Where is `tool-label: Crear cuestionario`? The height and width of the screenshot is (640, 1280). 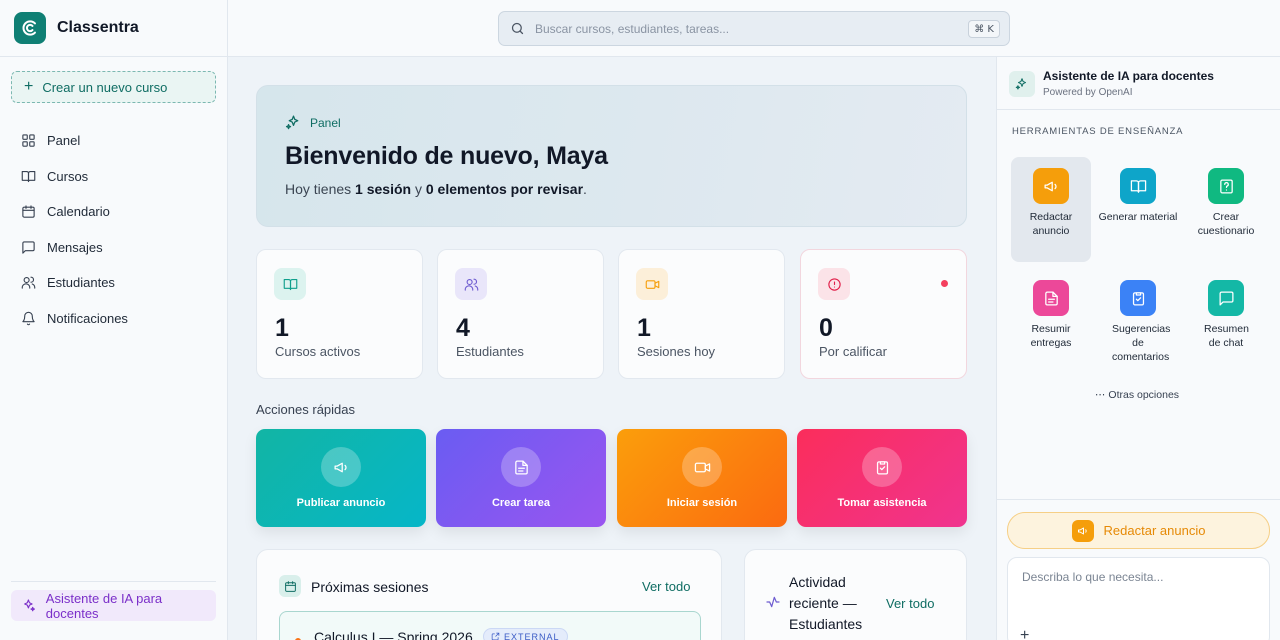 tool-label: Crear cuestionario is located at coordinates (1226, 224).